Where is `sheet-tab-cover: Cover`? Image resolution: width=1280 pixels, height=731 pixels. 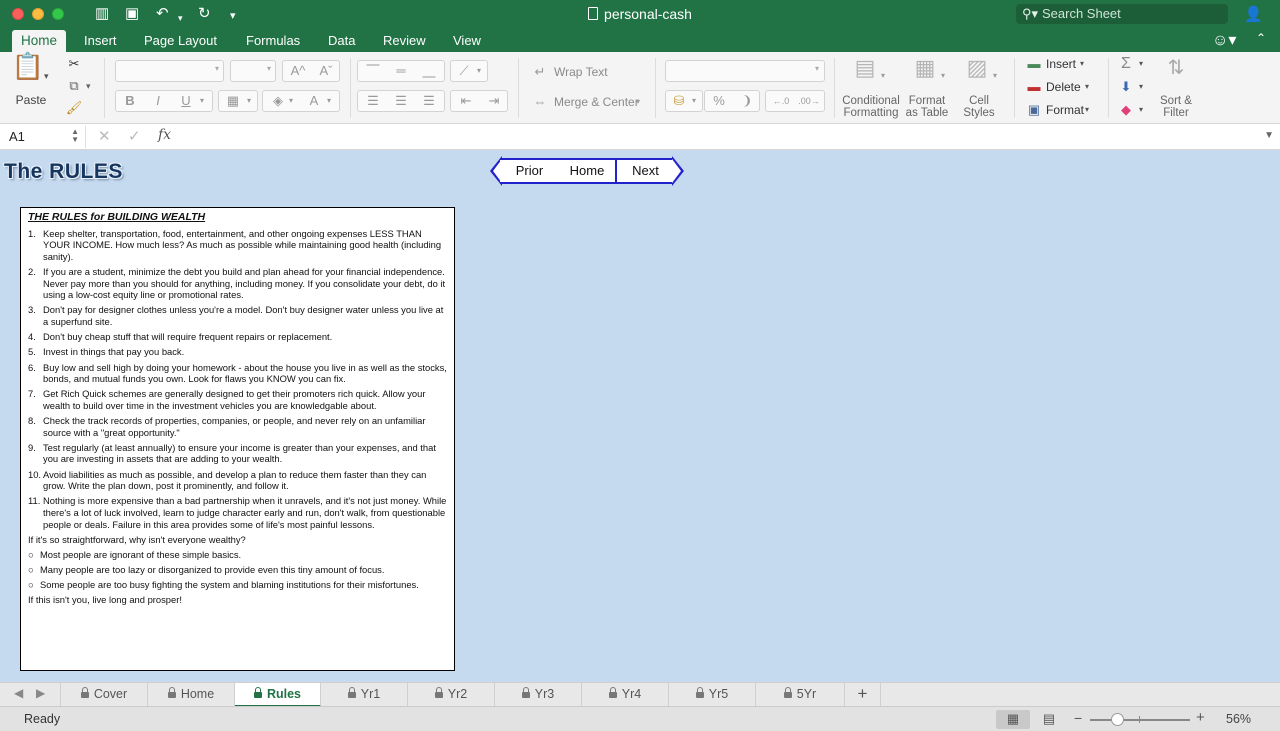
sheet-tab-cover: Cover is located at coordinates (104, 695).